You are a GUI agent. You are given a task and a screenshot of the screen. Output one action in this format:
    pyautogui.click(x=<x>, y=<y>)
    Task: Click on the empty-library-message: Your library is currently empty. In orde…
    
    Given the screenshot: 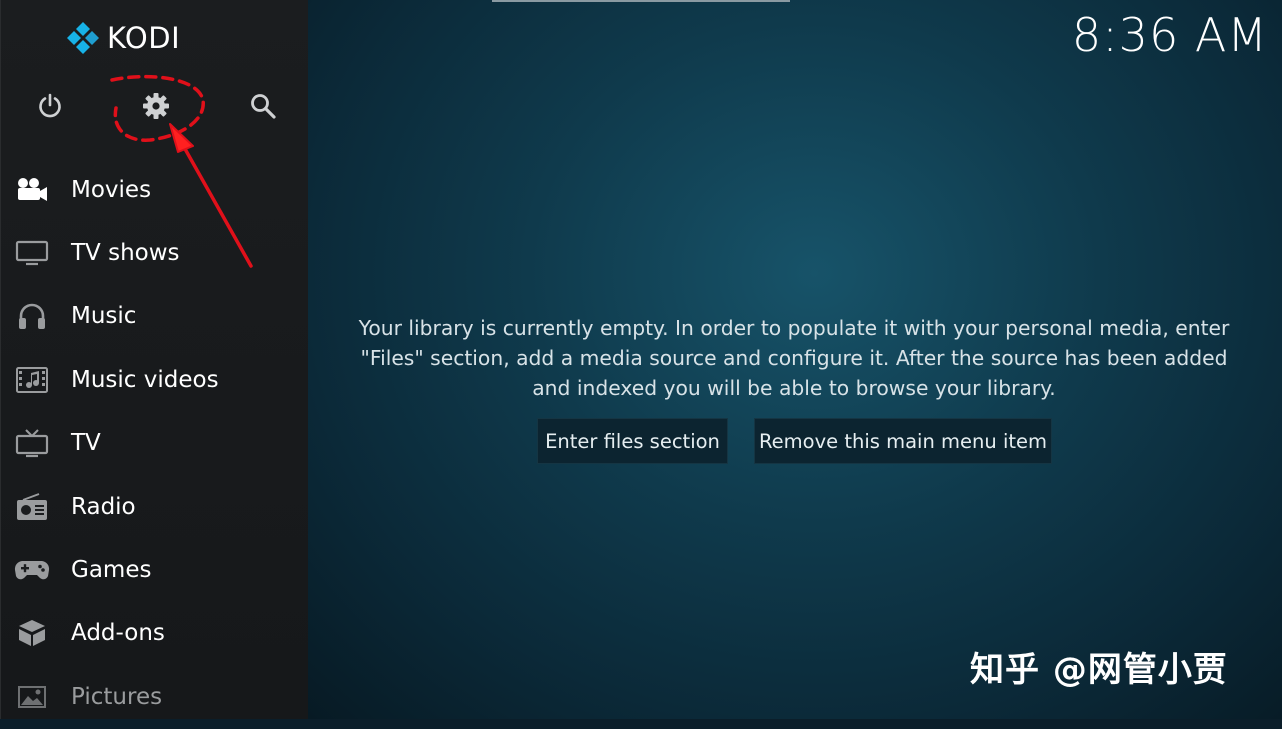 What is the action you would take?
    pyautogui.click(x=794, y=358)
    